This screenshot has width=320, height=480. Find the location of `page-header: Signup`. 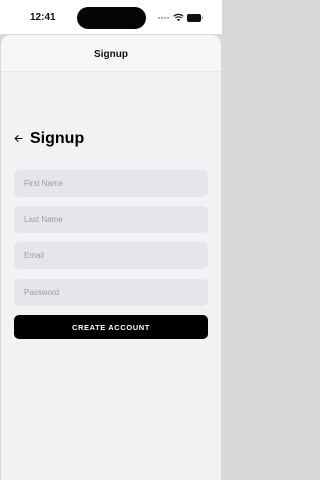

page-header: Signup is located at coordinates (104, 139).